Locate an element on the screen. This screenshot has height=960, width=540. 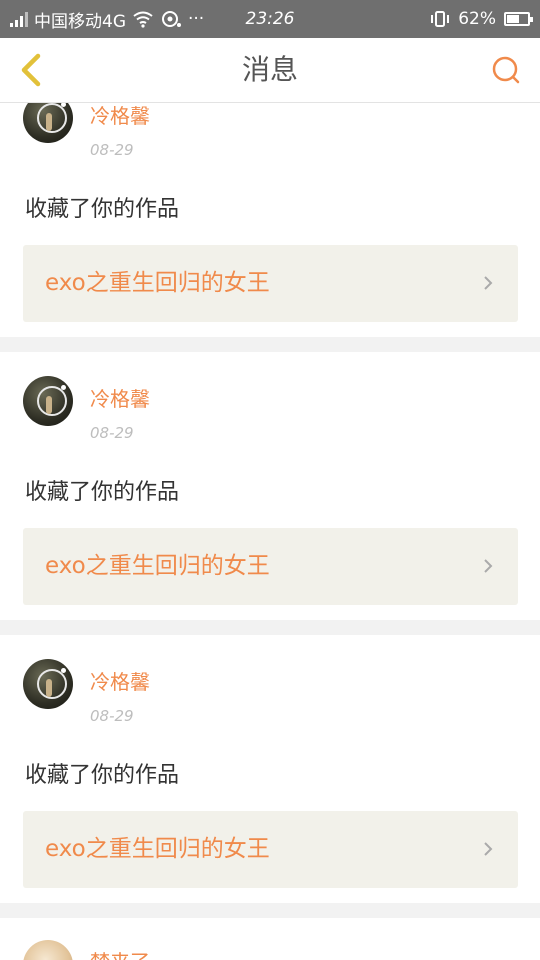
page-title: 消息 is located at coordinates (269, 69).